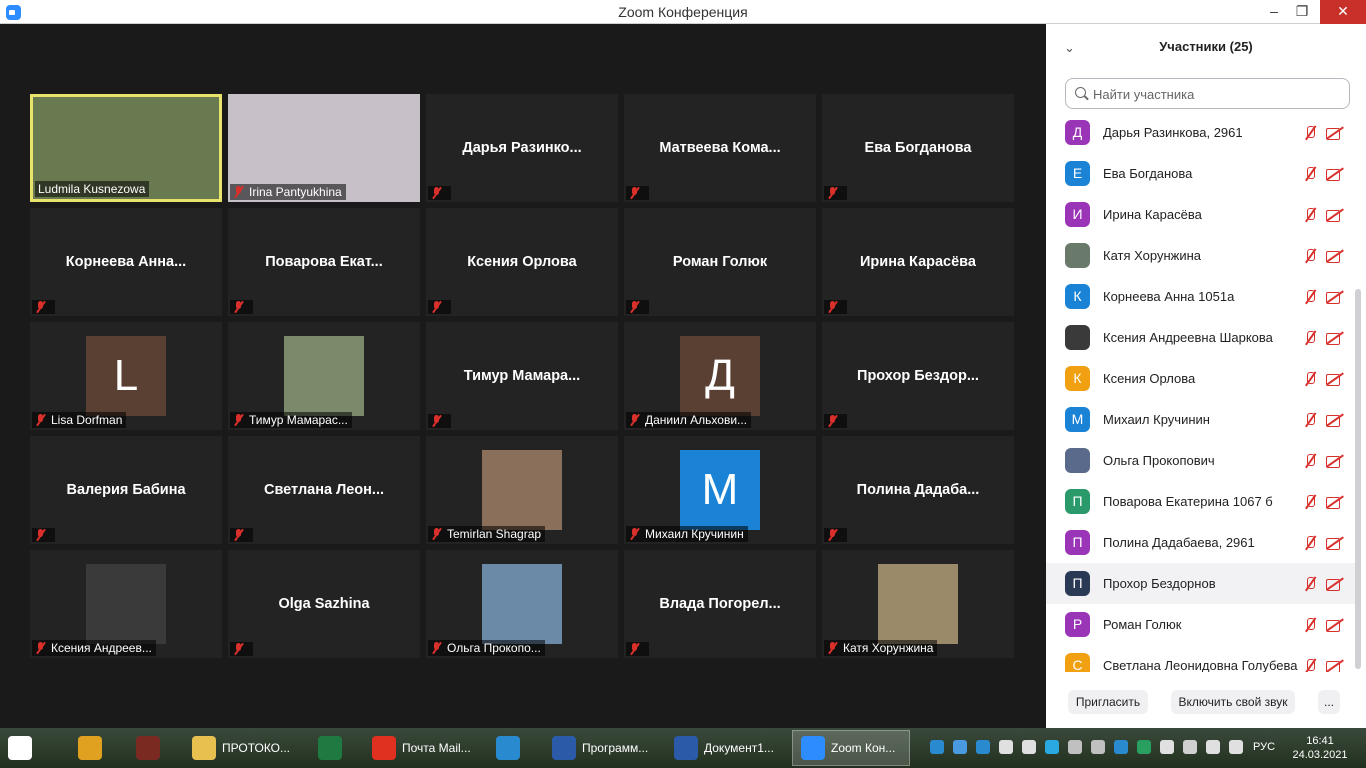  What do you see at coordinates (1201, 542) in the screenshot?
I see `participant-row: П Полина Дадабаева, 2961` at bounding box center [1201, 542].